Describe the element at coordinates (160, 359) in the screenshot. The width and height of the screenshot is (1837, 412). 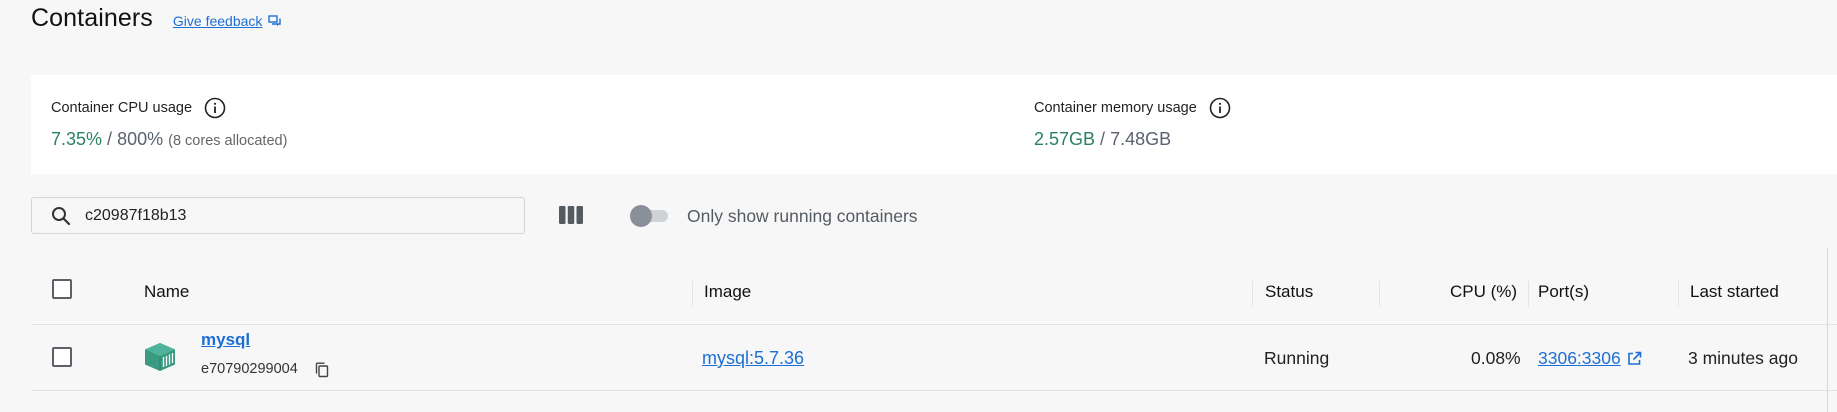
I see `container-icon` at that location.